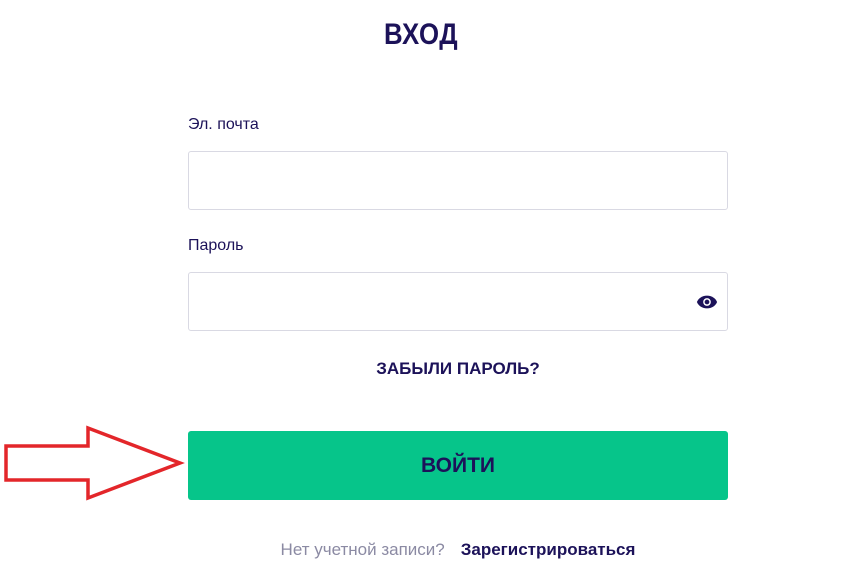 This screenshot has width=842, height=583. Describe the element at coordinates (223, 124) in the screenshot. I see `email-label: Эл. почта` at that location.